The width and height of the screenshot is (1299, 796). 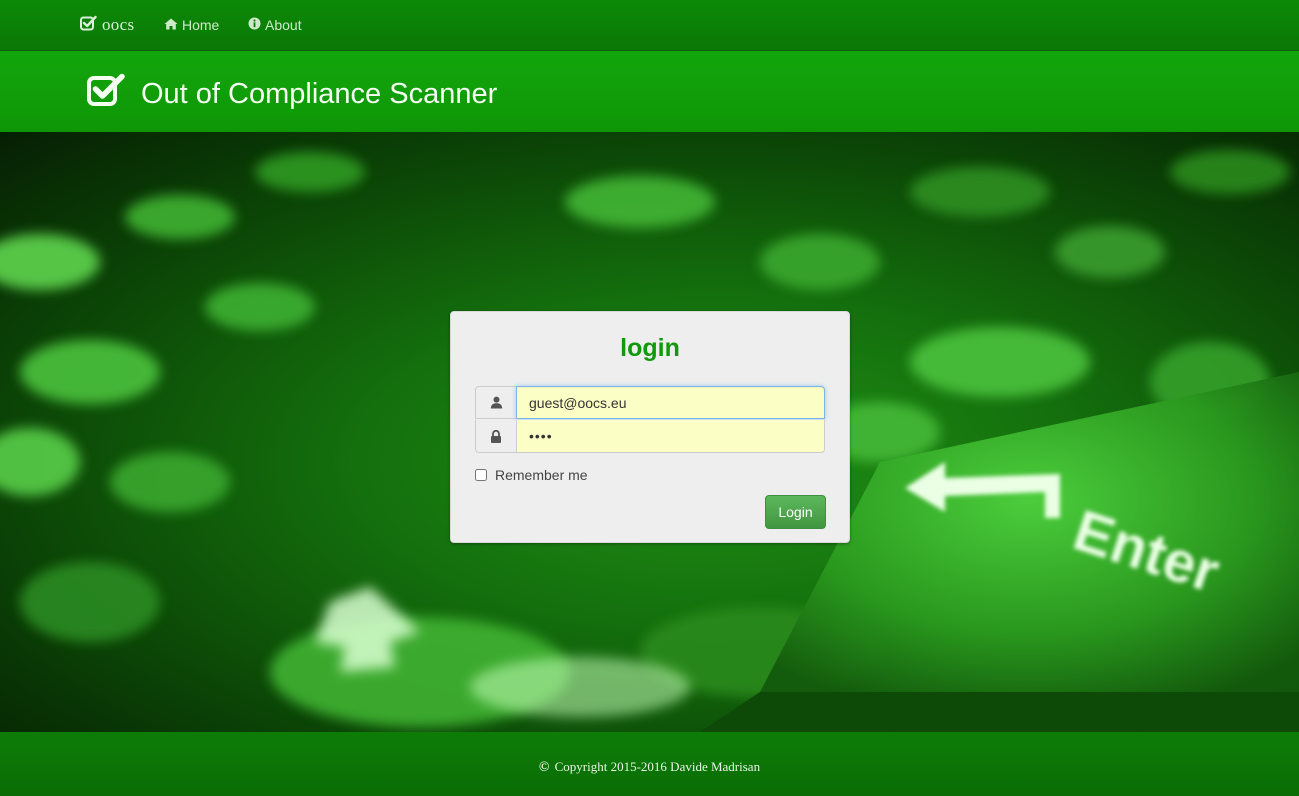 I want to click on nav-about-label: About, so click(x=283, y=25).